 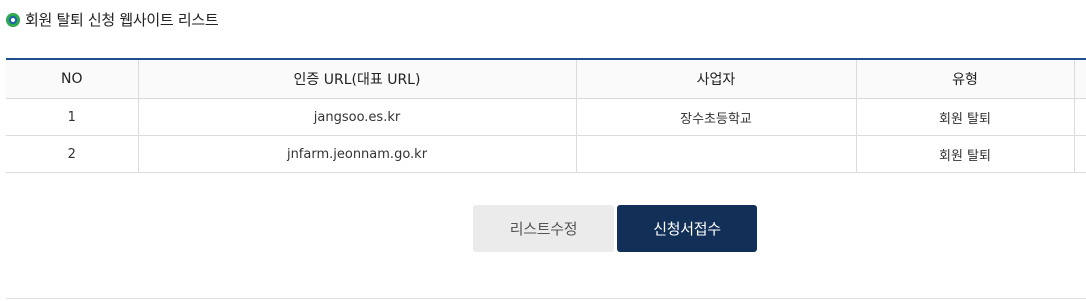 What do you see at coordinates (72, 79) in the screenshot?
I see `column-header-no: NO` at bounding box center [72, 79].